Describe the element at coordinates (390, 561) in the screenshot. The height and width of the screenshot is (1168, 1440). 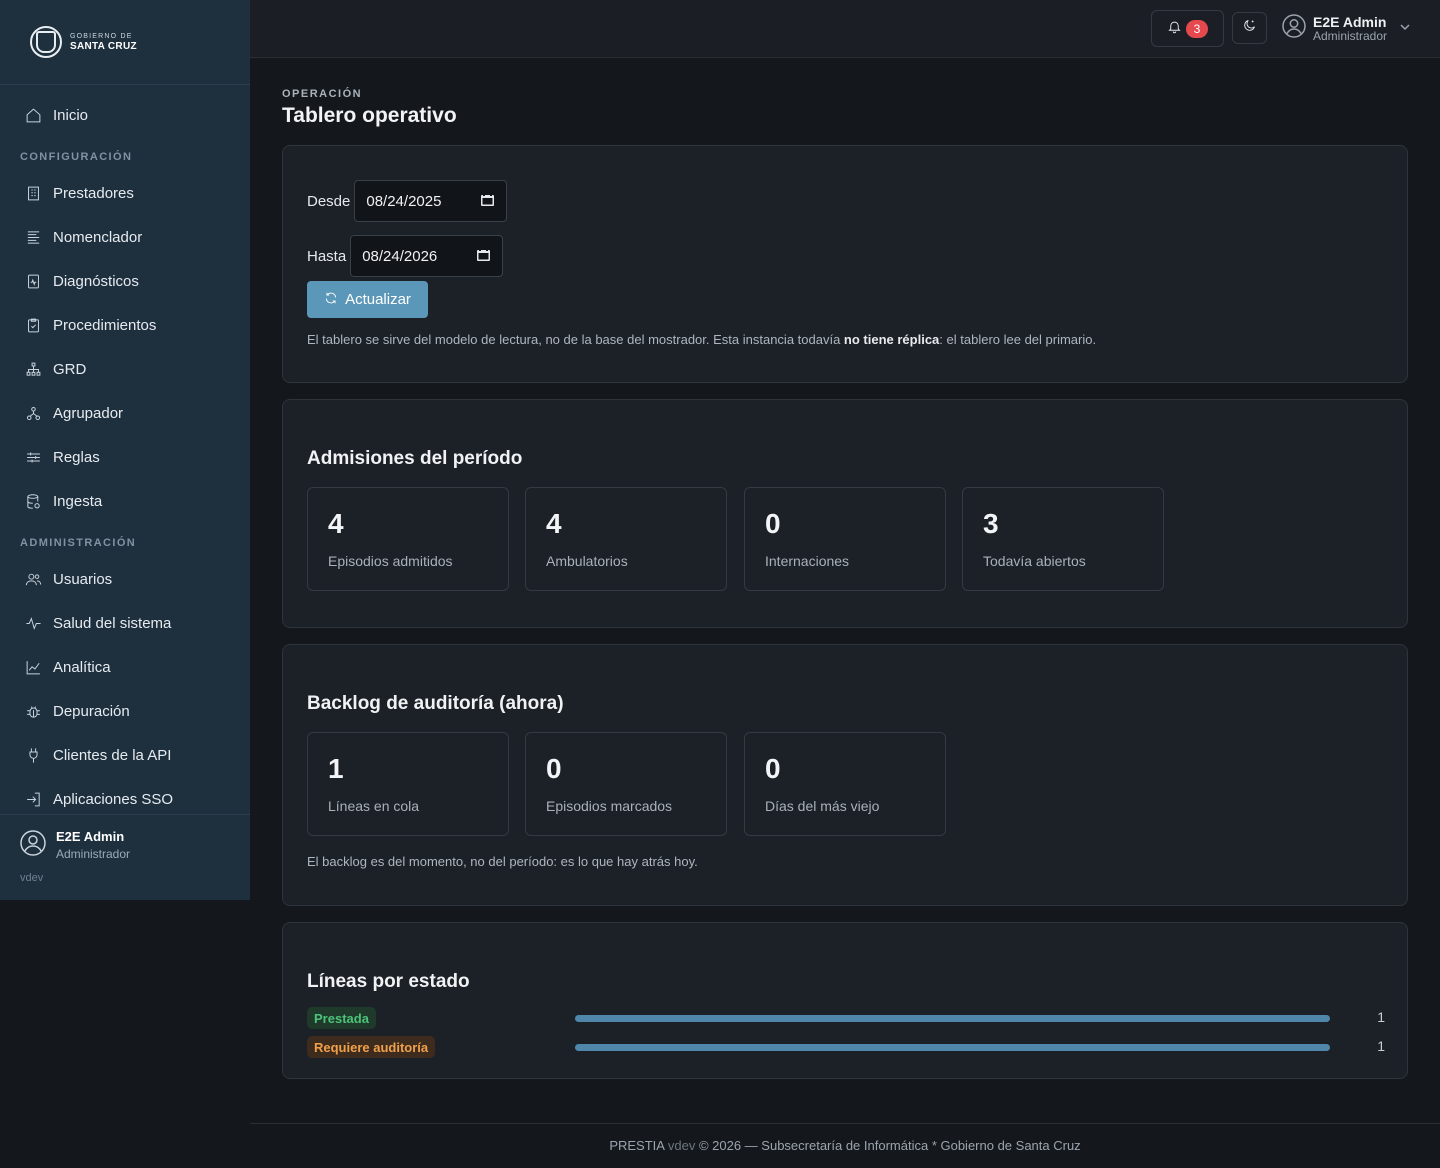
I see `stat-label: Episodios admitidos` at that location.